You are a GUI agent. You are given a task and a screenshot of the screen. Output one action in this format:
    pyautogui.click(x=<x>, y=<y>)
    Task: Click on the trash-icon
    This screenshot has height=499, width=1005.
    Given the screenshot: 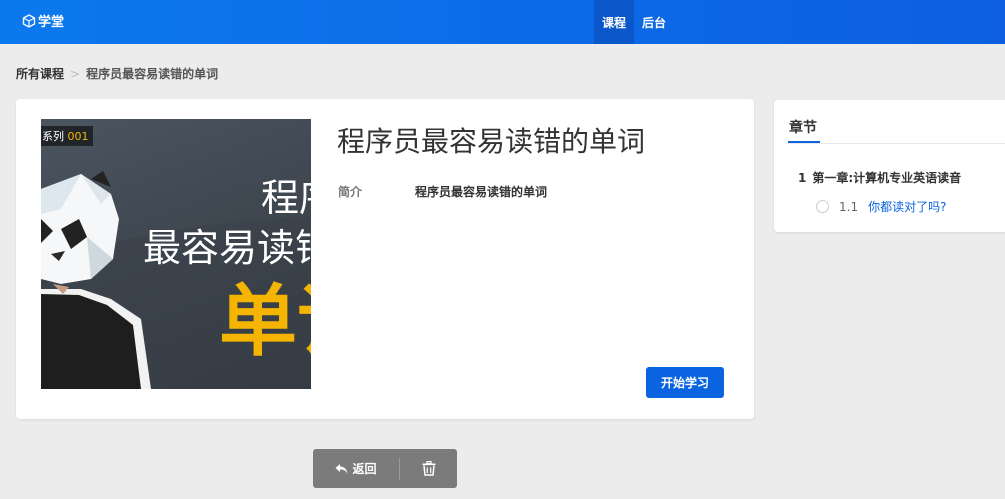 What is the action you would take?
    pyautogui.click(x=428, y=468)
    